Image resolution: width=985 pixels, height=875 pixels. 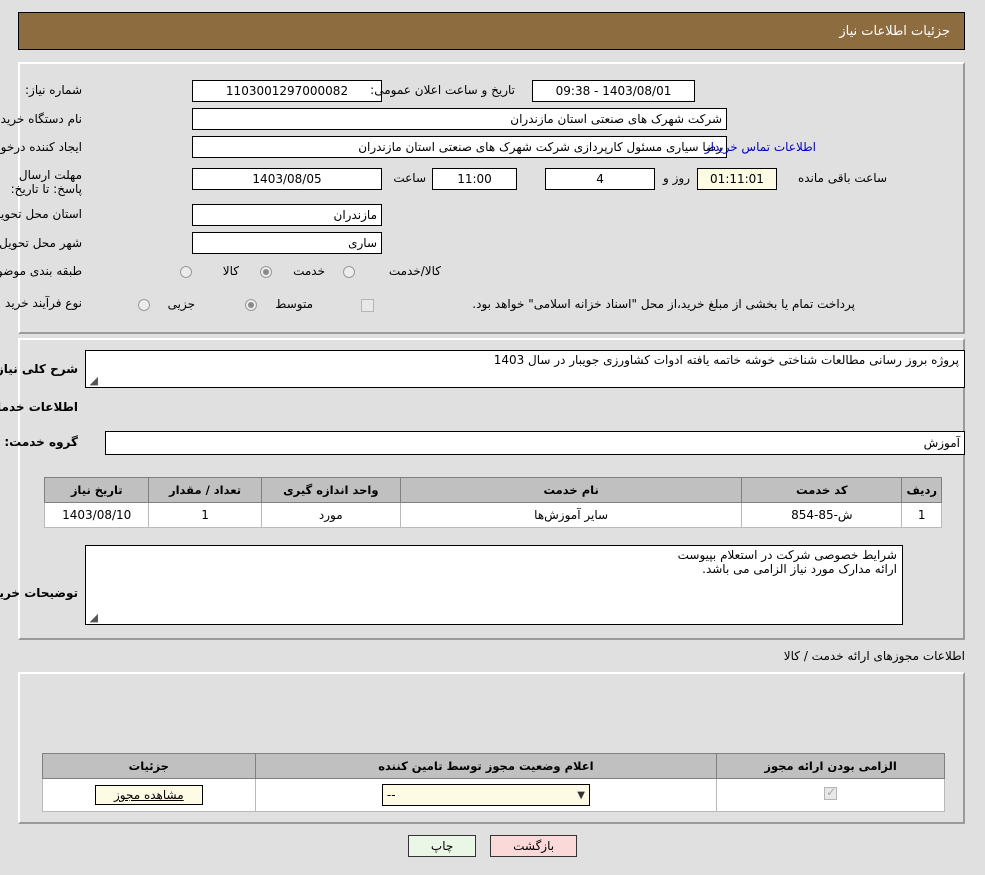 I want to click on delivery-province-label: استان محل تحویل:, so click(x=41, y=214).